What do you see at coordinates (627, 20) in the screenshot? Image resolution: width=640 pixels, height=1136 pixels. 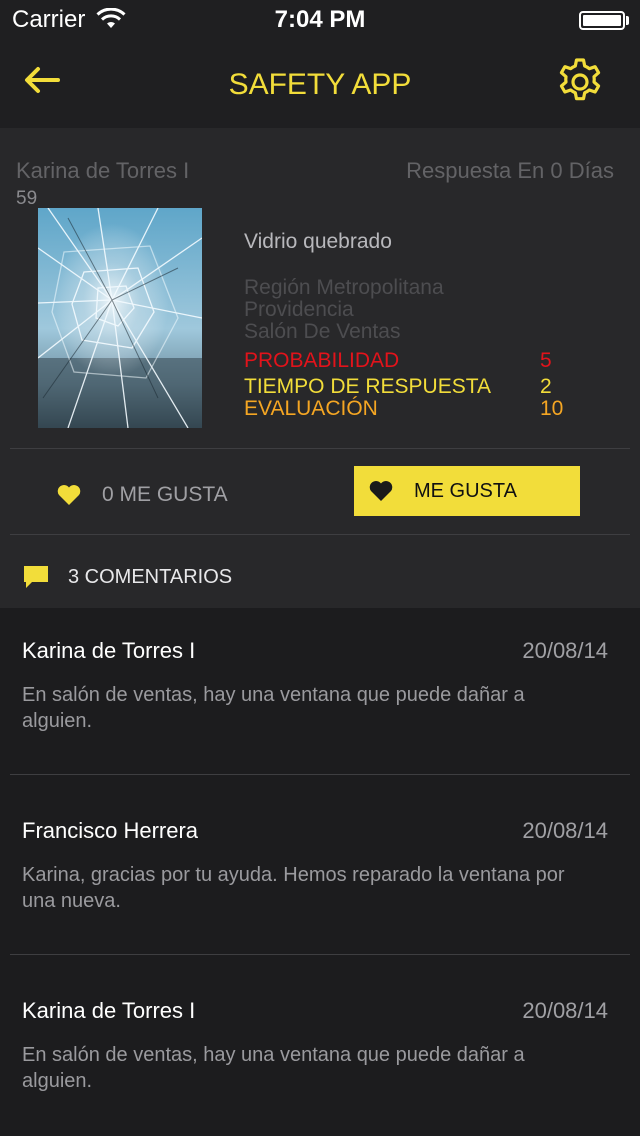 I see `battery-tip` at bounding box center [627, 20].